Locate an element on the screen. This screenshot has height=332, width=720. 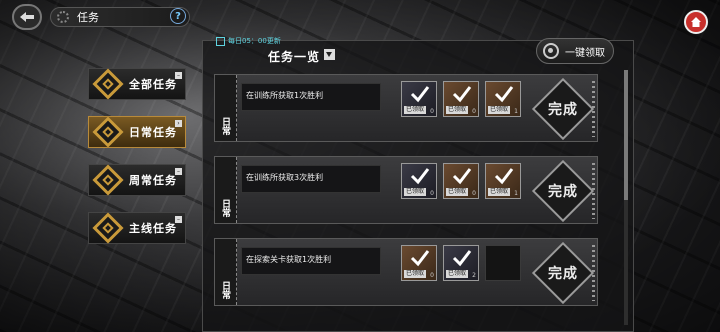
task-description: 在探索关卡获取1次胜利 is located at coordinates (289, 259).